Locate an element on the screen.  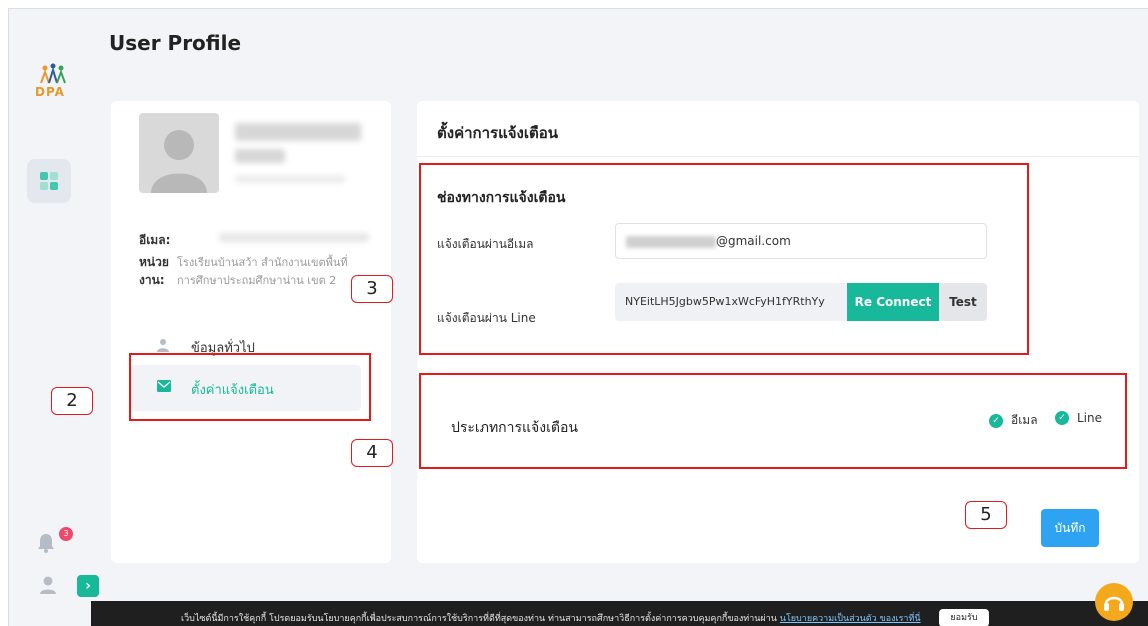
card-title: ตั้งค่าการแจ้งเตือน is located at coordinates (497, 133).